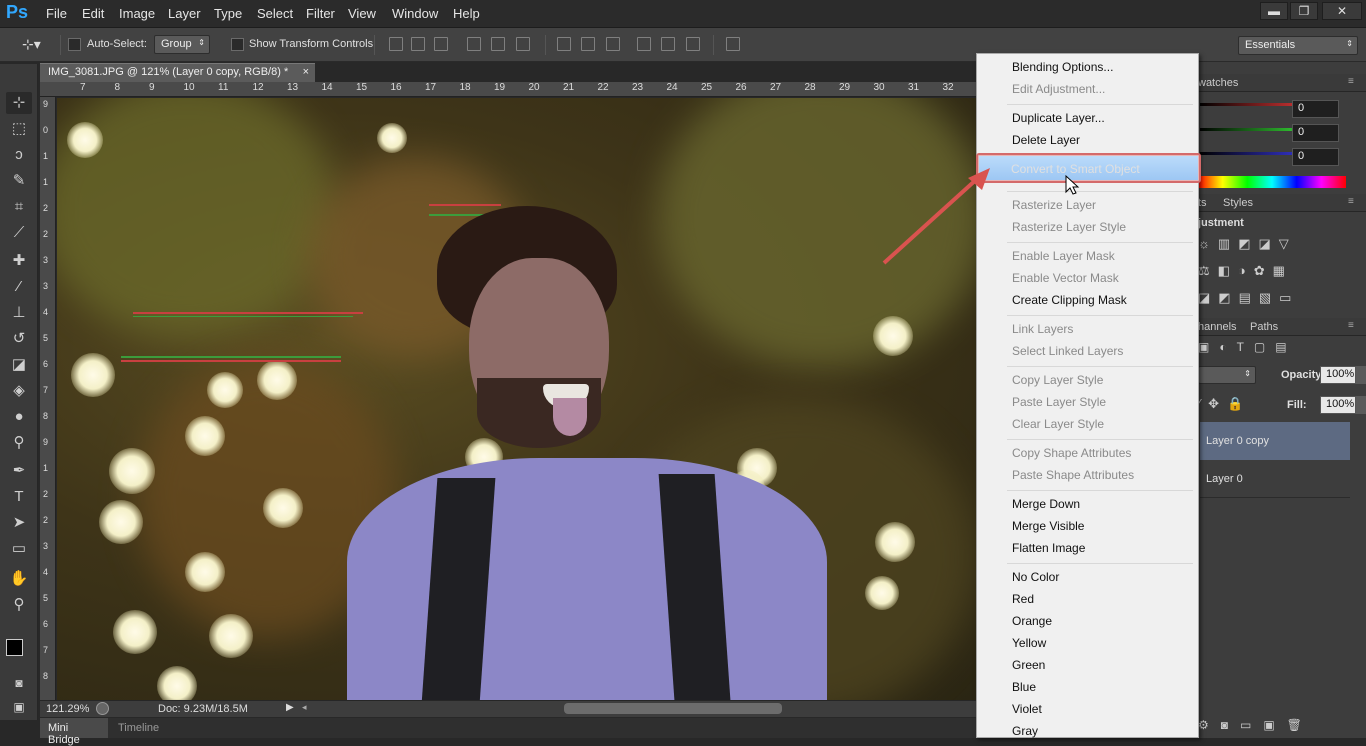  Describe the element at coordinates (1065, 278) in the screenshot. I see `menu-item-enable-vector-mask: Enable Vector Mask` at that location.